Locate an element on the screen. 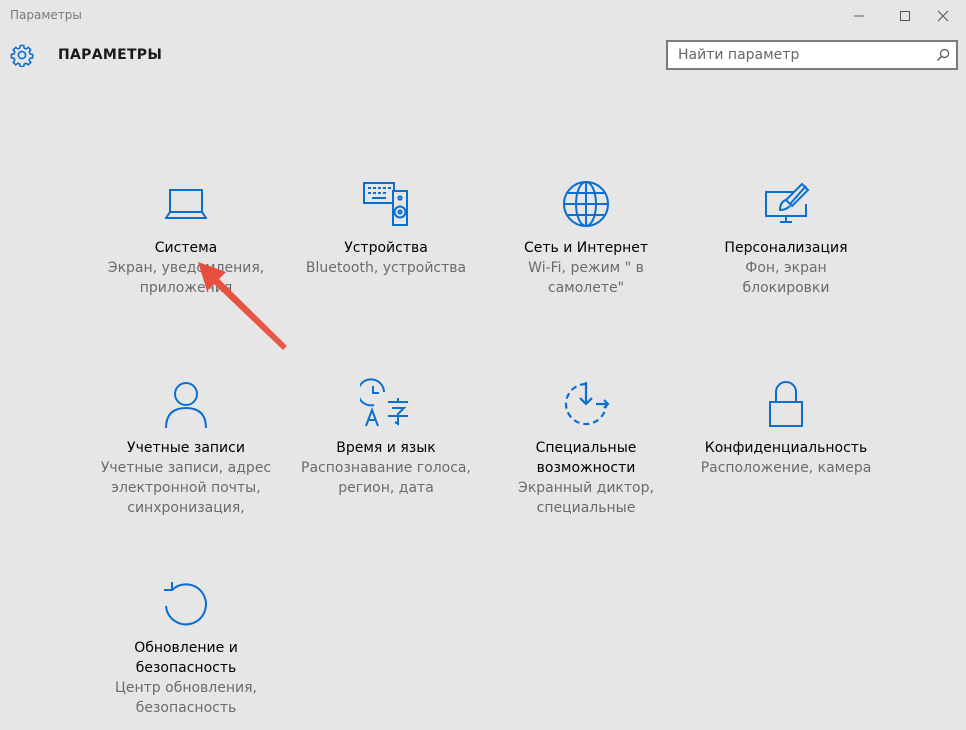 The width and height of the screenshot is (966, 730). close-button is located at coordinates (943, 15).